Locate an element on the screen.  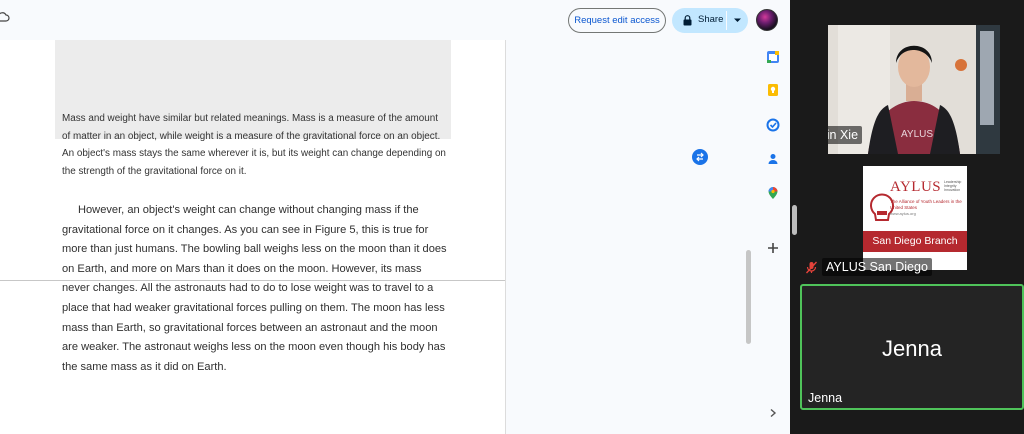
share-button: Share is located at coordinates (710, 20).